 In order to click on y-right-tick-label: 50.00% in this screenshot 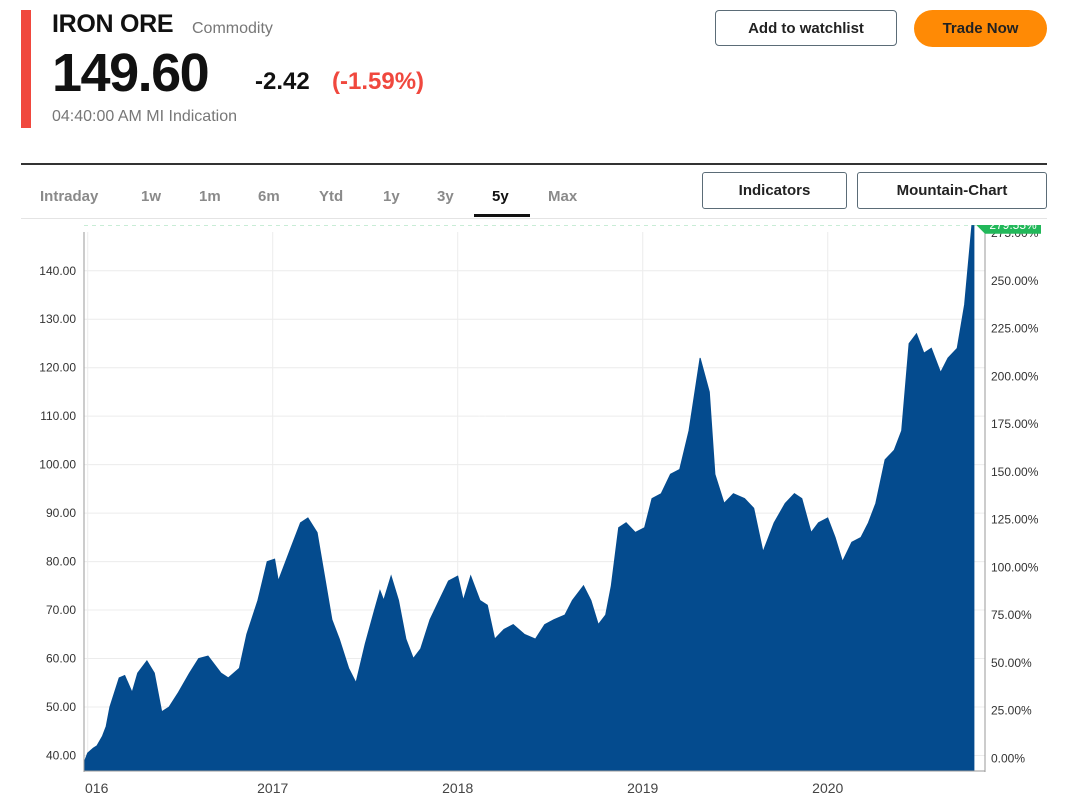, I will do `click(1011, 663)`.